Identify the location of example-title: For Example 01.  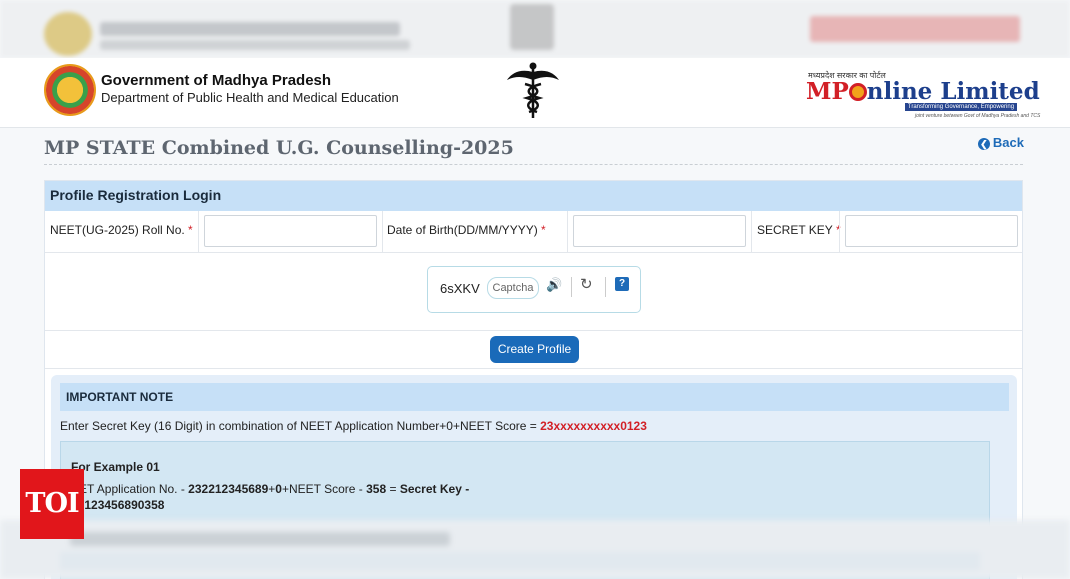
(115, 467).